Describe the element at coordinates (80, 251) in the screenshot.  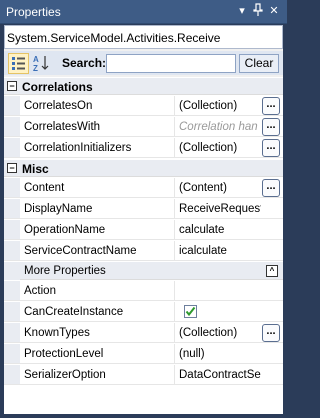
I see `property-name: ServiceContractName` at that location.